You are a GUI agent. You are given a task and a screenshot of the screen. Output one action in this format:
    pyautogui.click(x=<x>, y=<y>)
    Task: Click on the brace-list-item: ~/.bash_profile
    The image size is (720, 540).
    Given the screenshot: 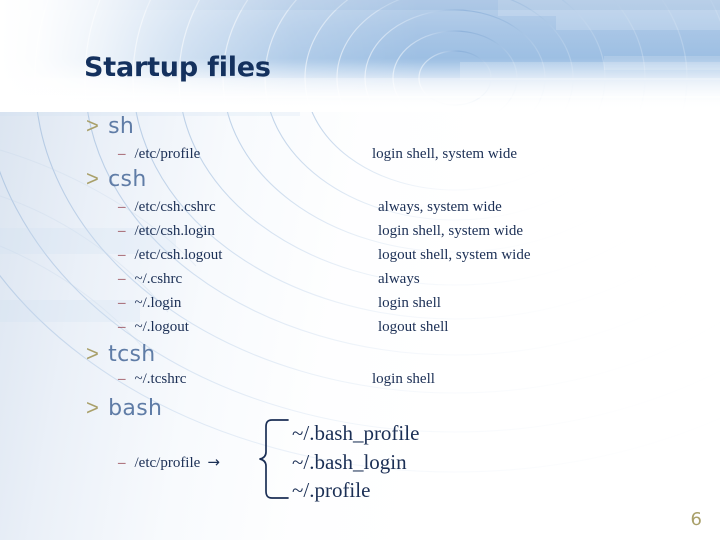 What is the action you would take?
    pyautogui.click(x=356, y=433)
    